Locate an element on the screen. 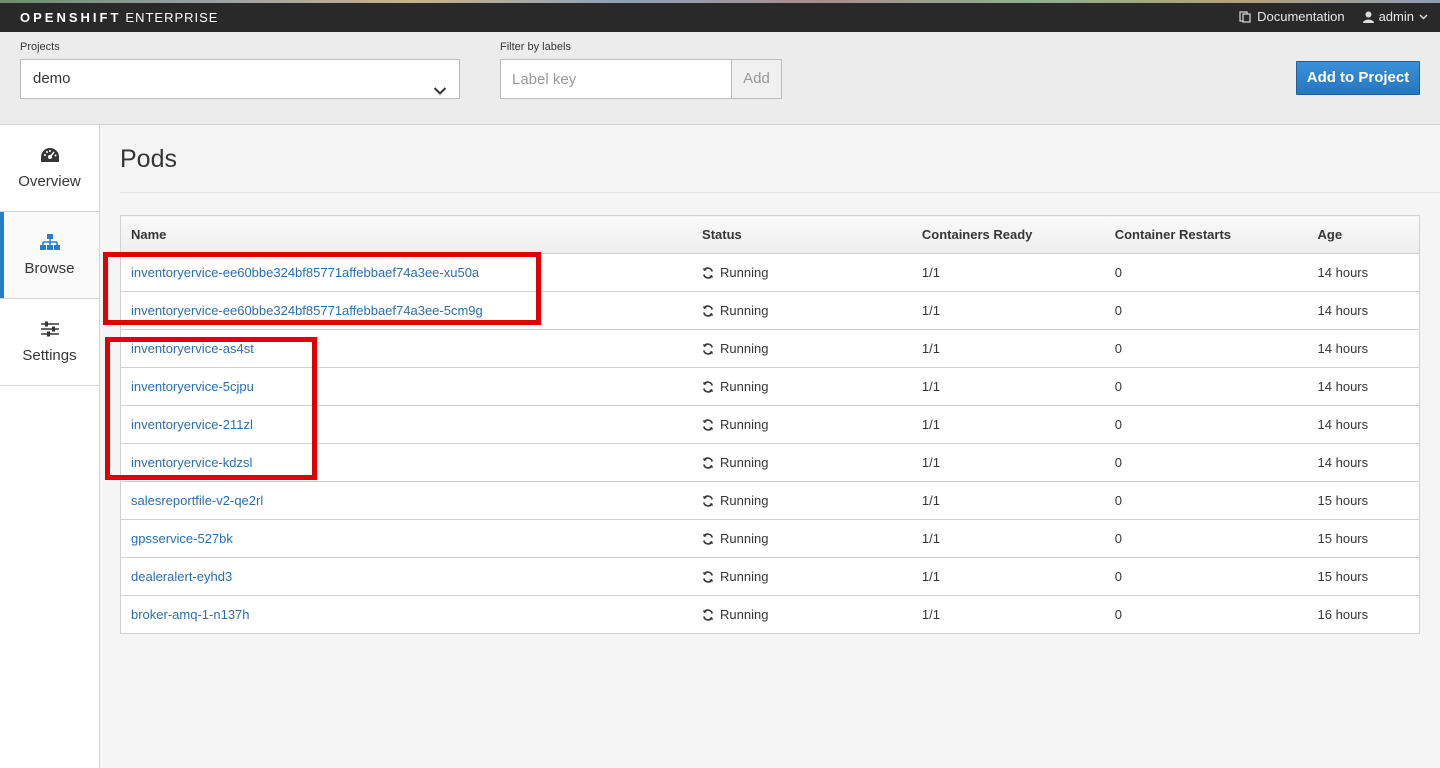 Image resolution: width=1440 pixels, height=768 pixels. top-color-stripe is located at coordinates (720, 1).